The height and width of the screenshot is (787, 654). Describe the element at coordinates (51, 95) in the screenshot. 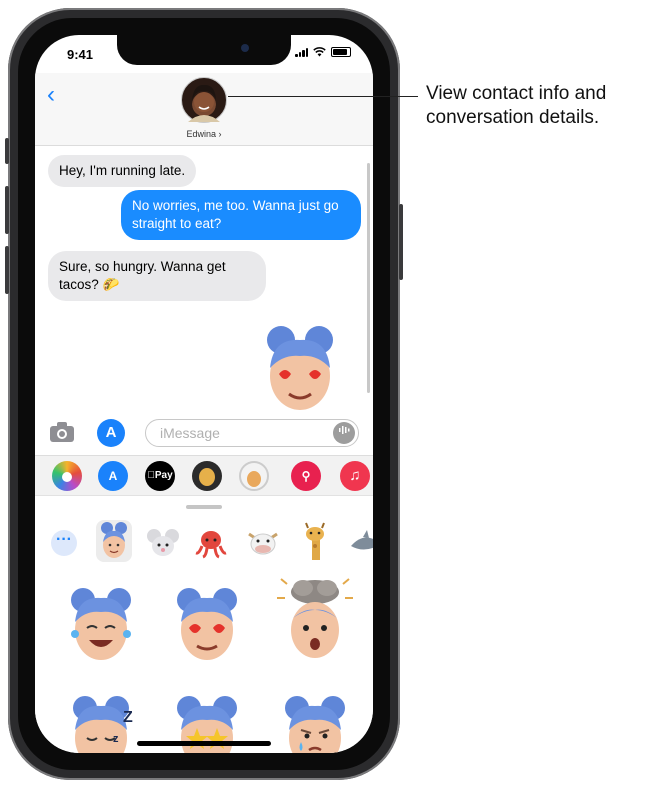

I see `back-chevron-icon: ‹` at that location.